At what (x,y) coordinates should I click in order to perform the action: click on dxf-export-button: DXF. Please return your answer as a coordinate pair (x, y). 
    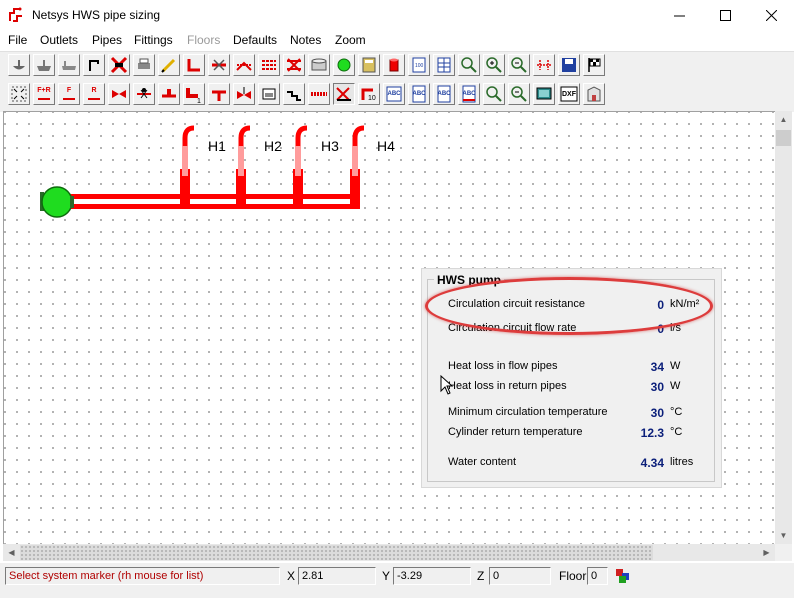
    Looking at the image, I should click on (569, 94).